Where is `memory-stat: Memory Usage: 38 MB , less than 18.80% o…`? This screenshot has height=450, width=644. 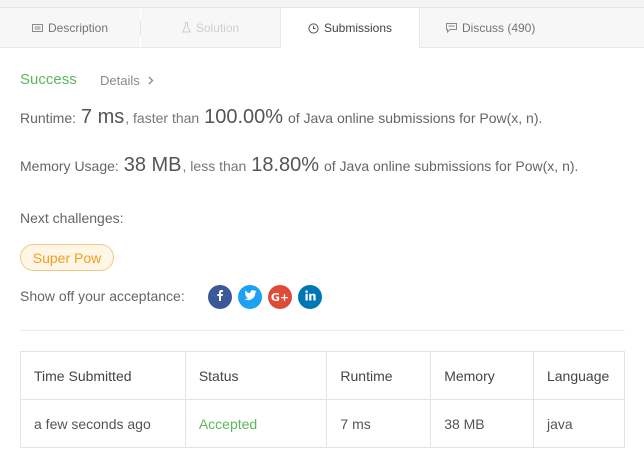 memory-stat: Memory Usage: 38 MB , less than 18.80% o… is located at coordinates (299, 165).